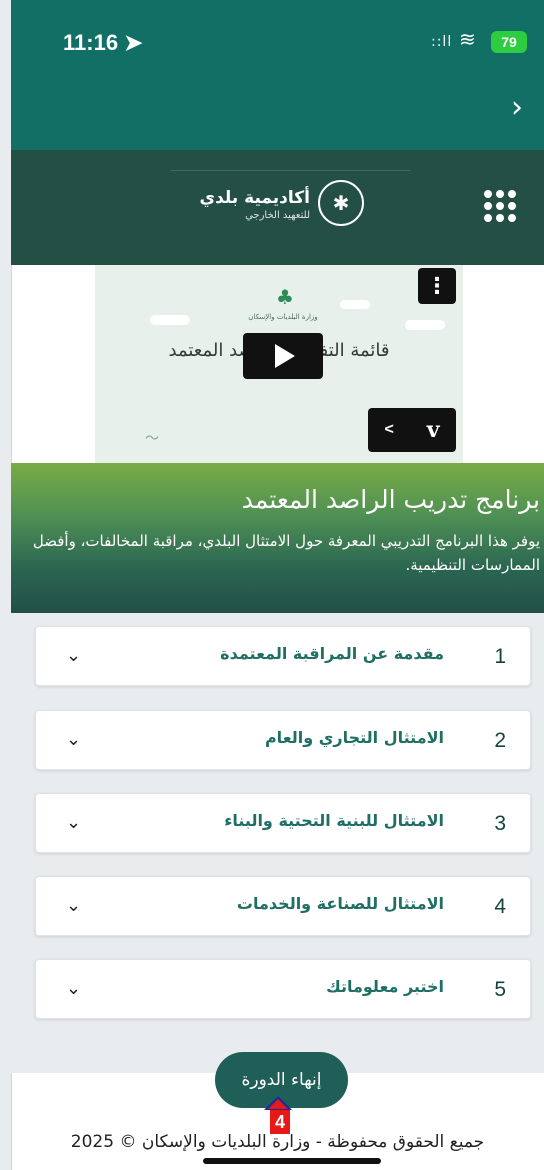 The image size is (544, 1170). What do you see at coordinates (390, 499) in the screenshot?
I see `program-title: برنامج تدريب الراصد المعتمد` at bounding box center [390, 499].